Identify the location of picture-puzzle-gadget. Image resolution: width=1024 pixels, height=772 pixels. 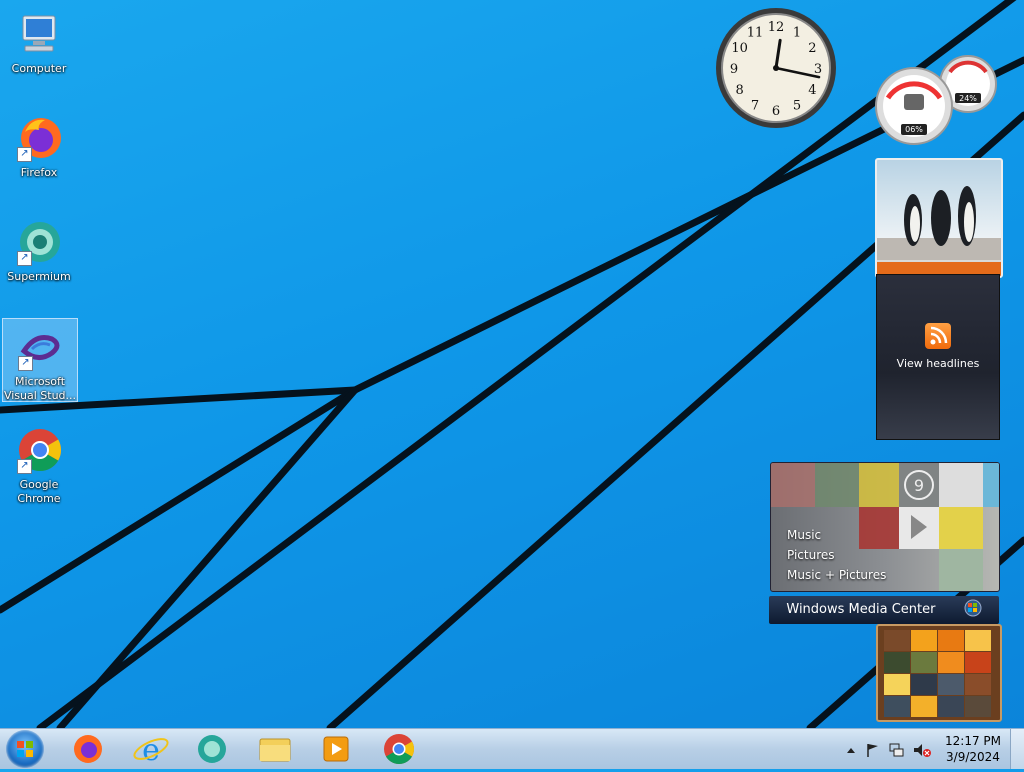
(939, 673).